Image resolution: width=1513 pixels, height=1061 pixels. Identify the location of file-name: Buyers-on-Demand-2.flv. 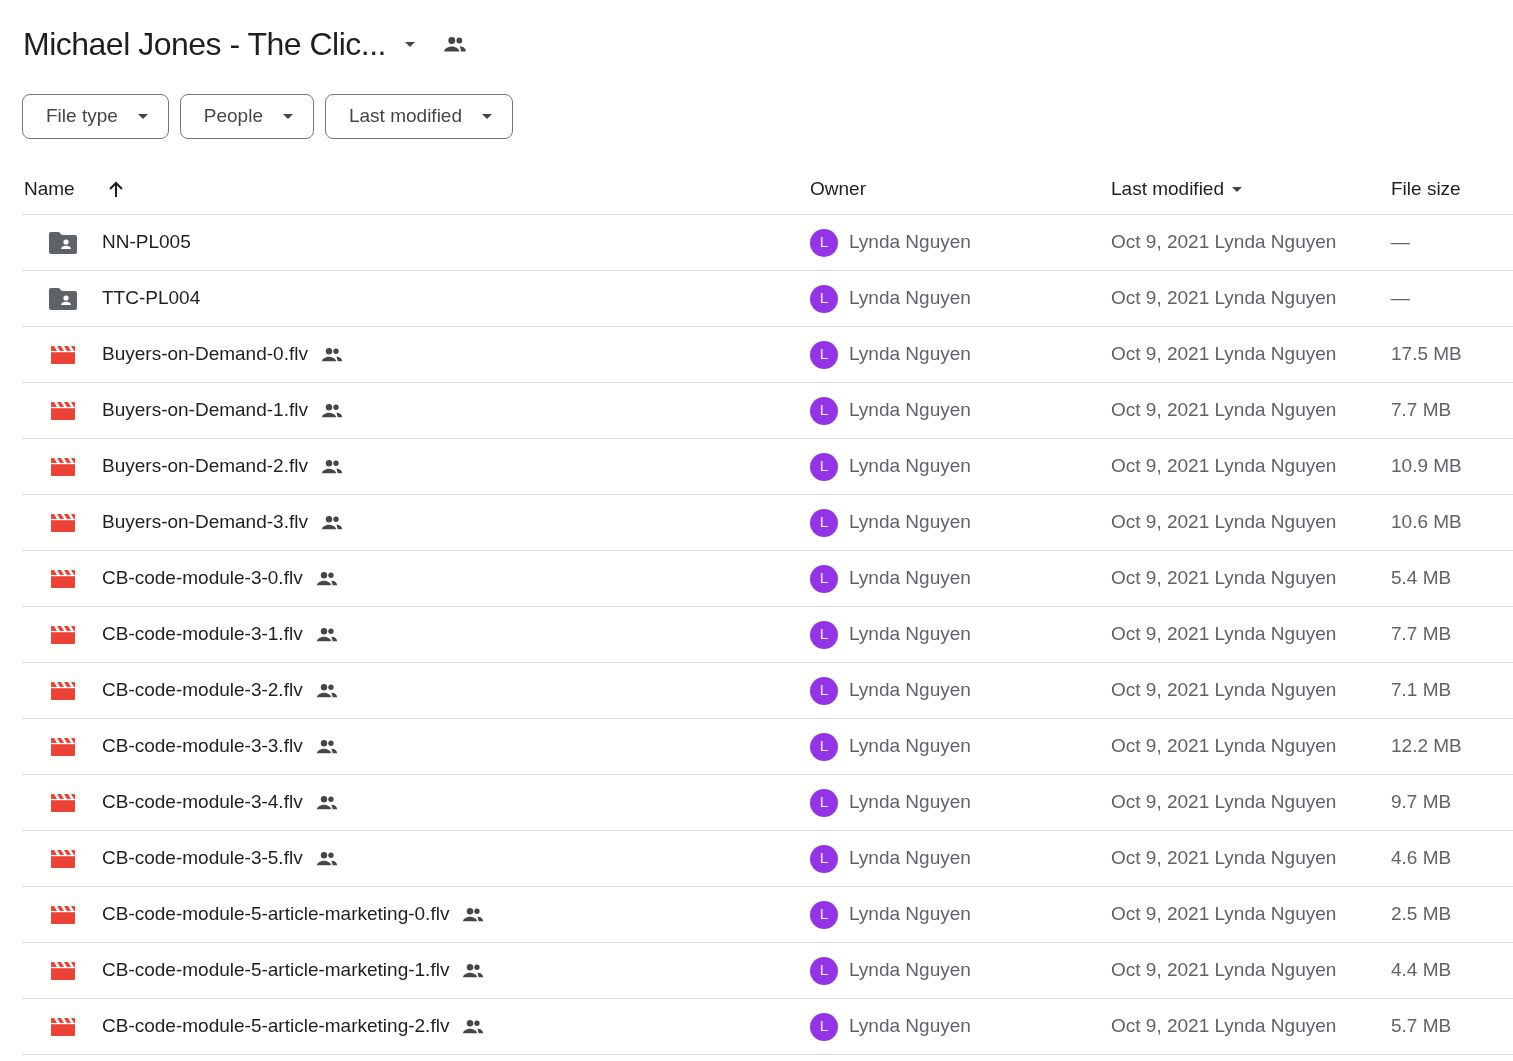
(205, 466).